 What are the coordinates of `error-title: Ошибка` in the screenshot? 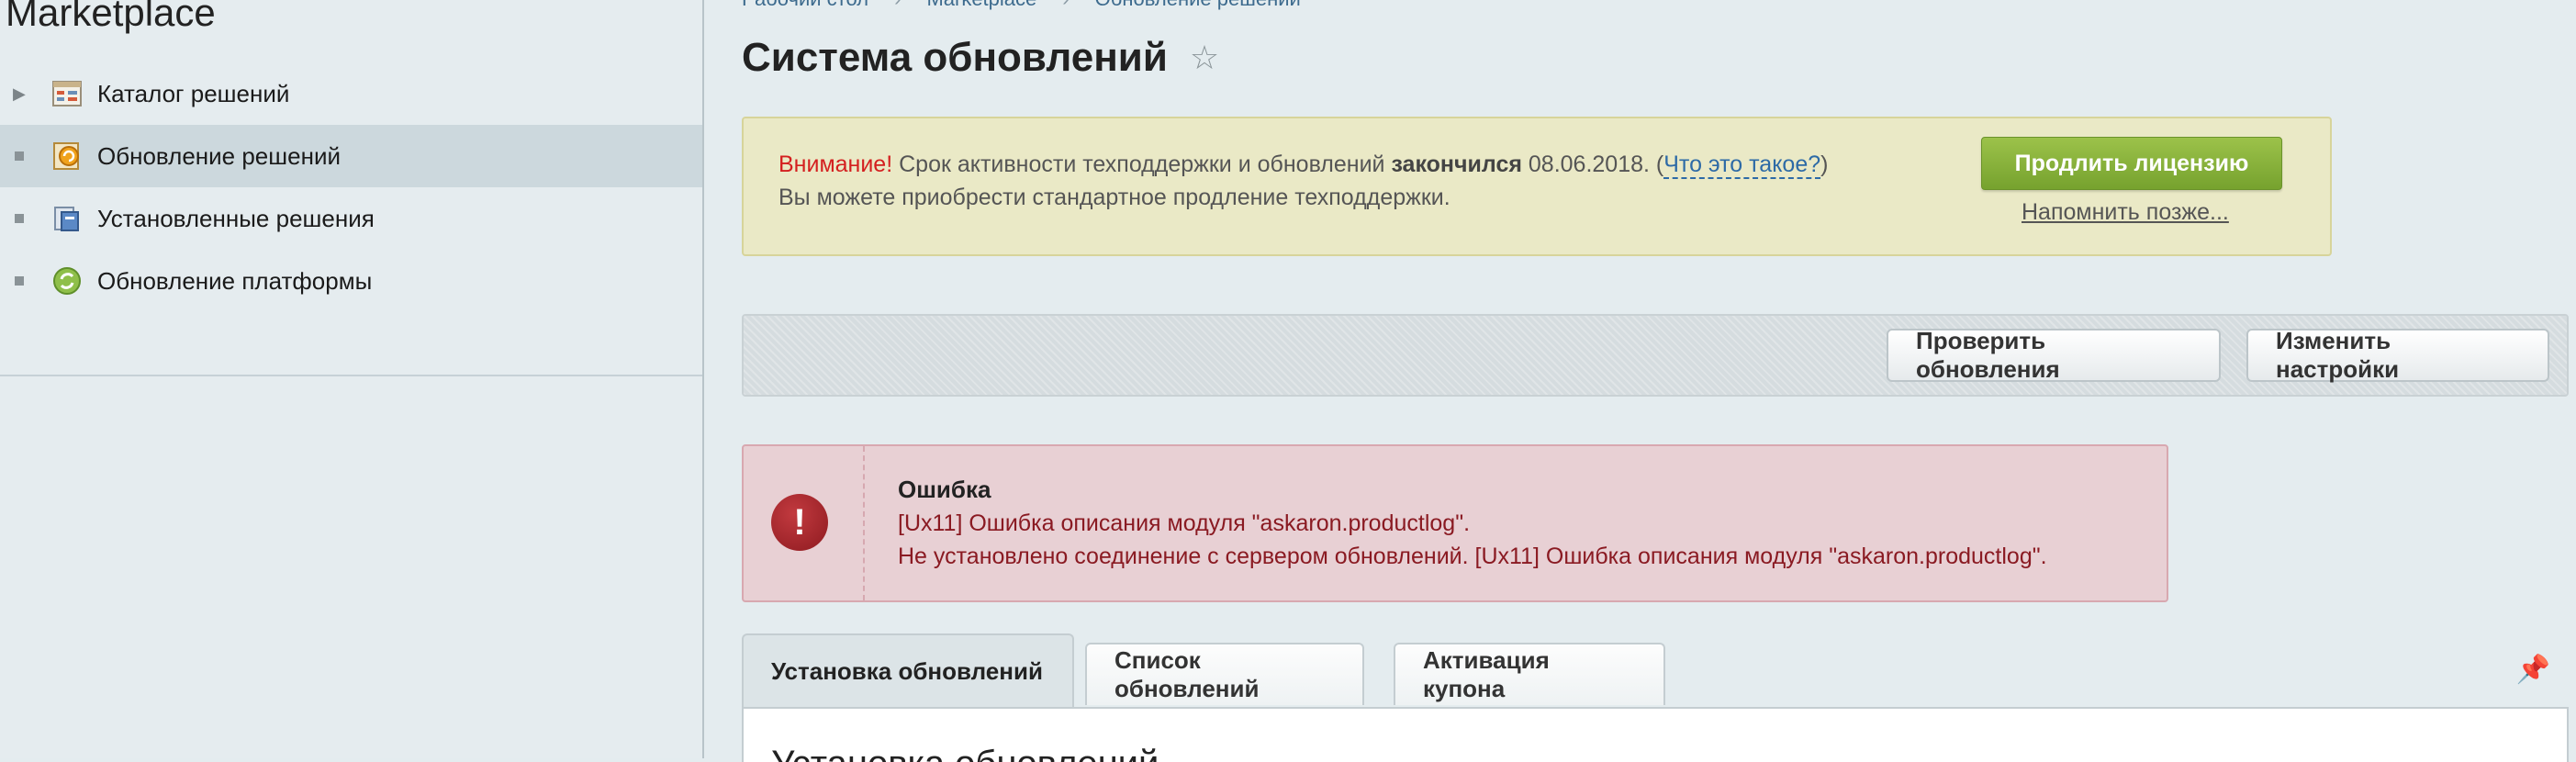 It's located at (944, 489).